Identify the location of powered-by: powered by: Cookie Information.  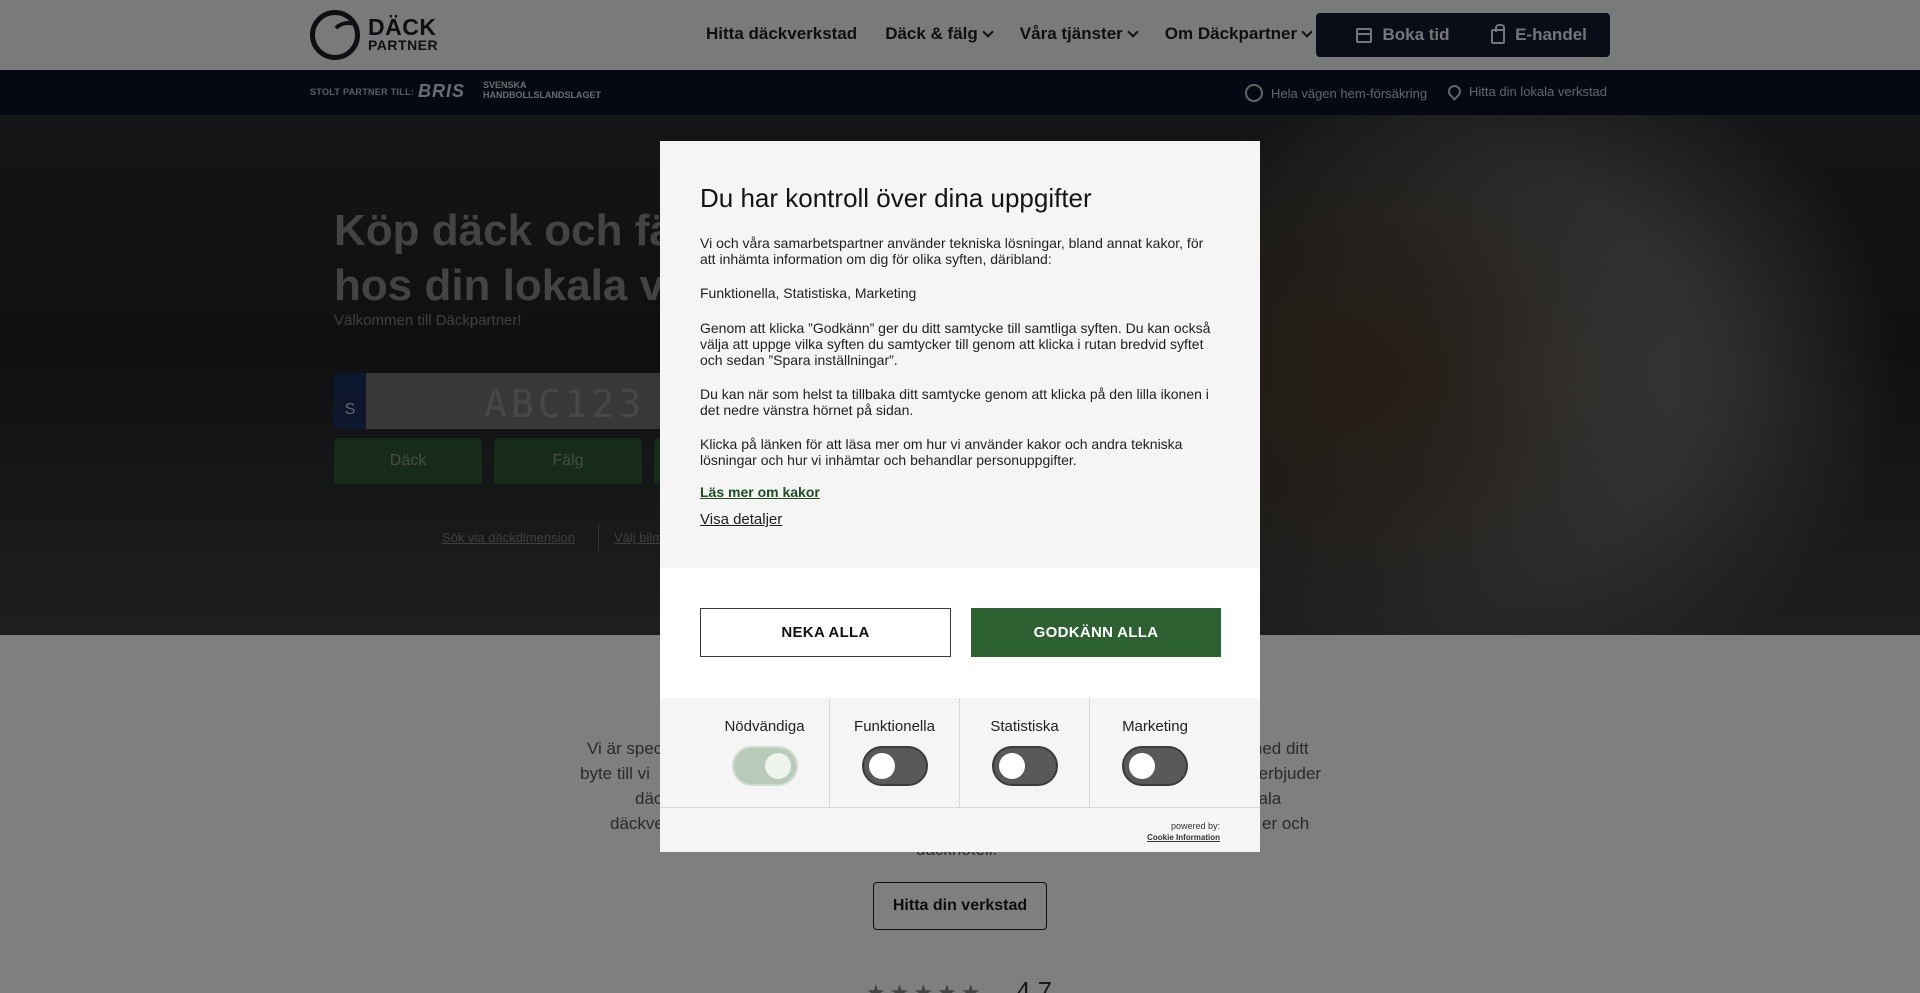
(1183, 832).